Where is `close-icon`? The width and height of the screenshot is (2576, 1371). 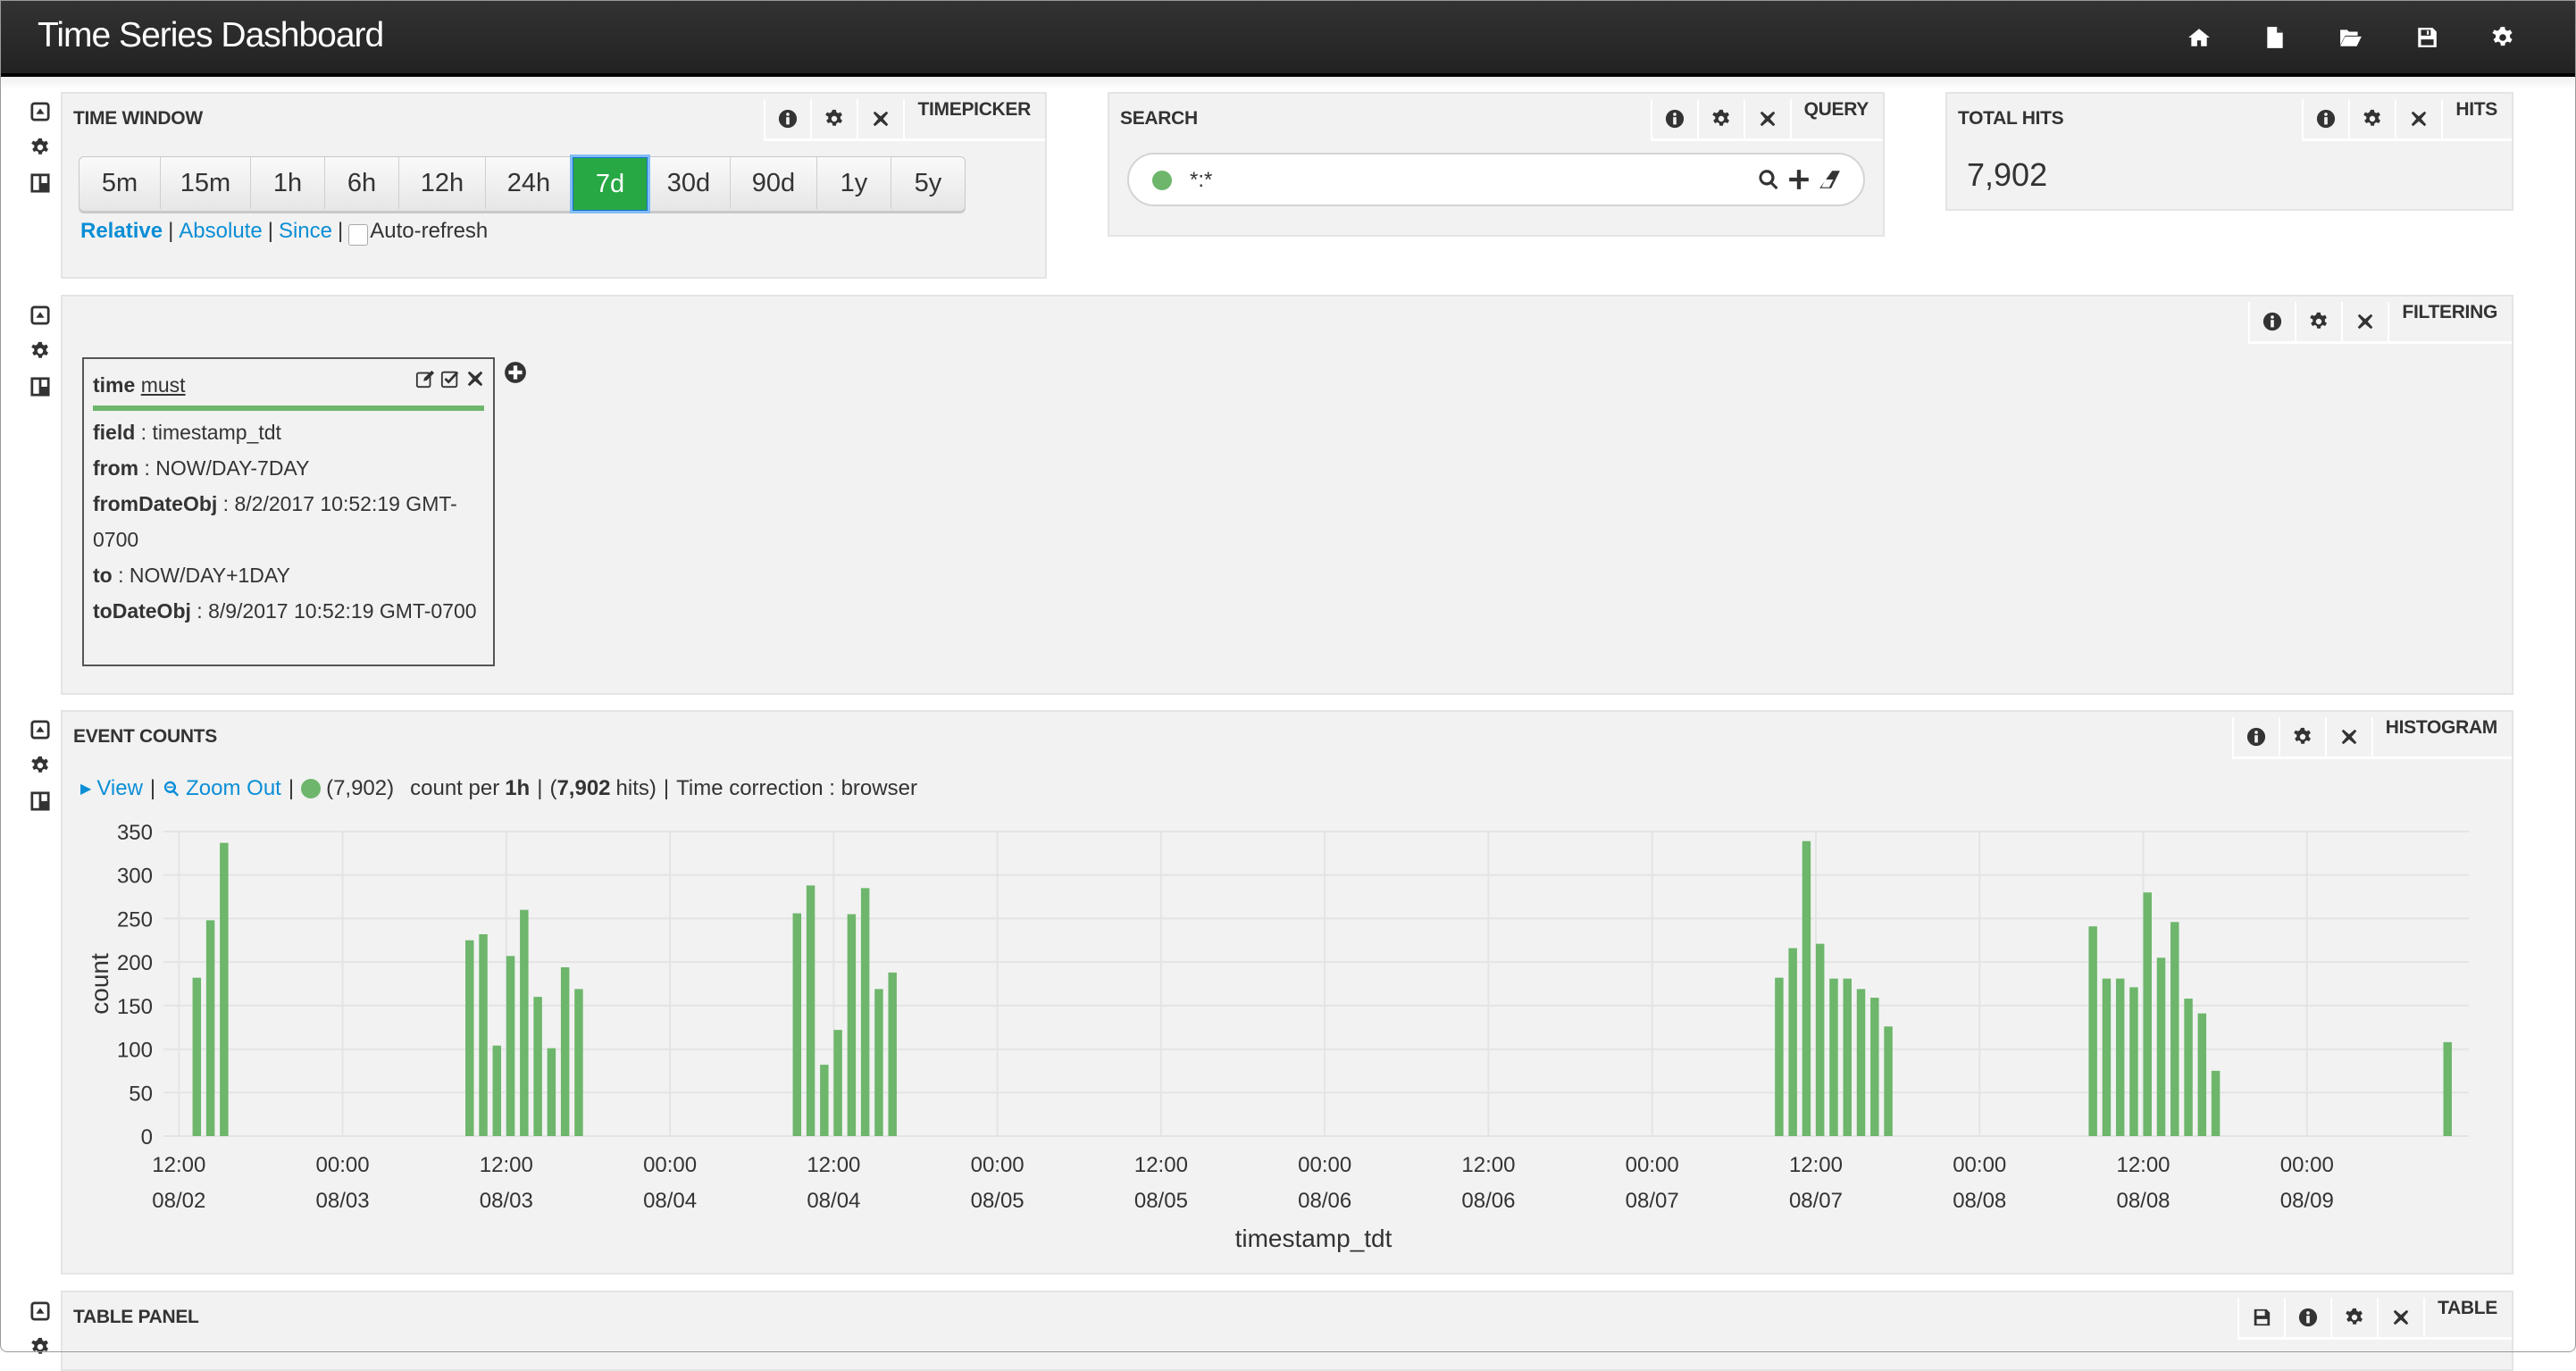
close-icon is located at coordinates (2401, 1317).